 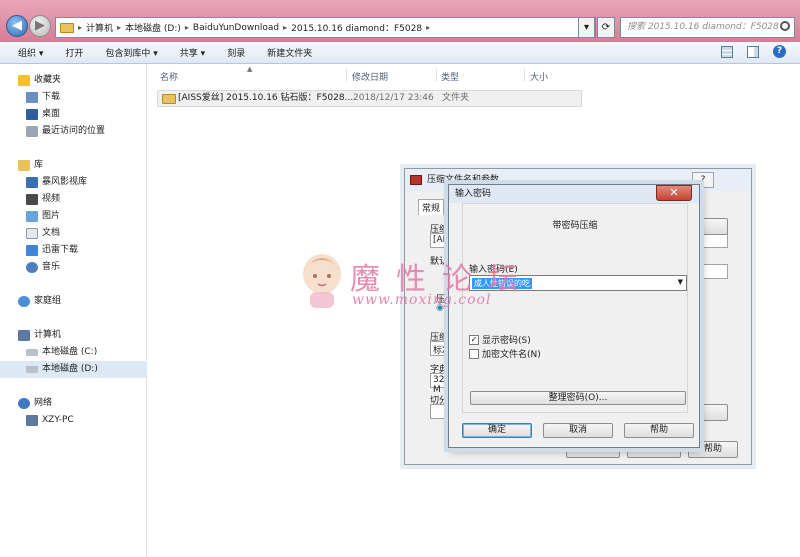 I want to click on refresh-icon: ⟳, so click(x=606, y=27).